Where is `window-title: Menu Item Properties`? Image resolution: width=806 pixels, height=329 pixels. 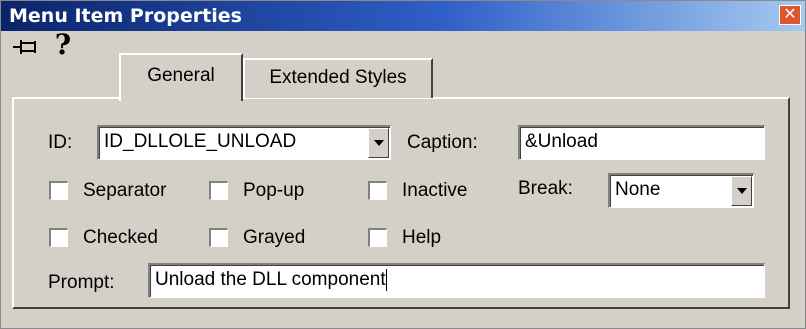 window-title: Menu Item Properties is located at coordinates (125, 16).